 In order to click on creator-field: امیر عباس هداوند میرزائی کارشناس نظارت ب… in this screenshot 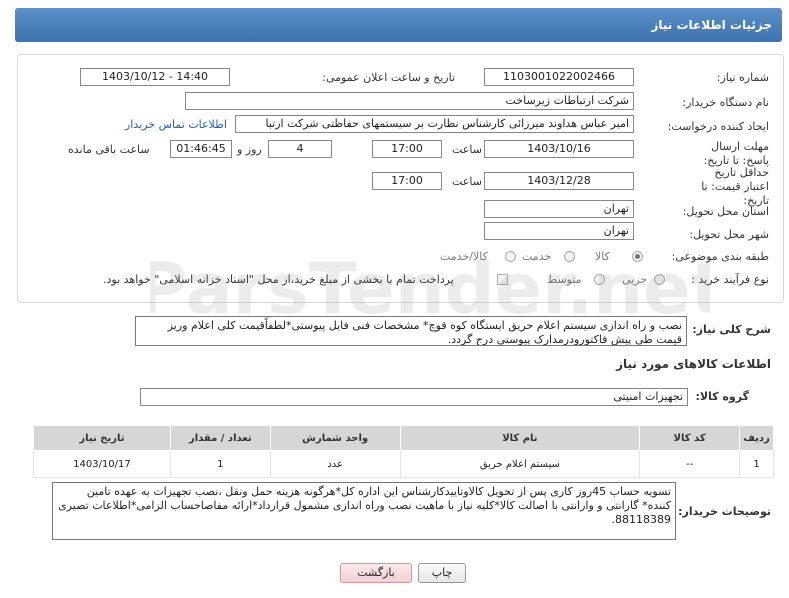, I will do `click(434, 124)`.